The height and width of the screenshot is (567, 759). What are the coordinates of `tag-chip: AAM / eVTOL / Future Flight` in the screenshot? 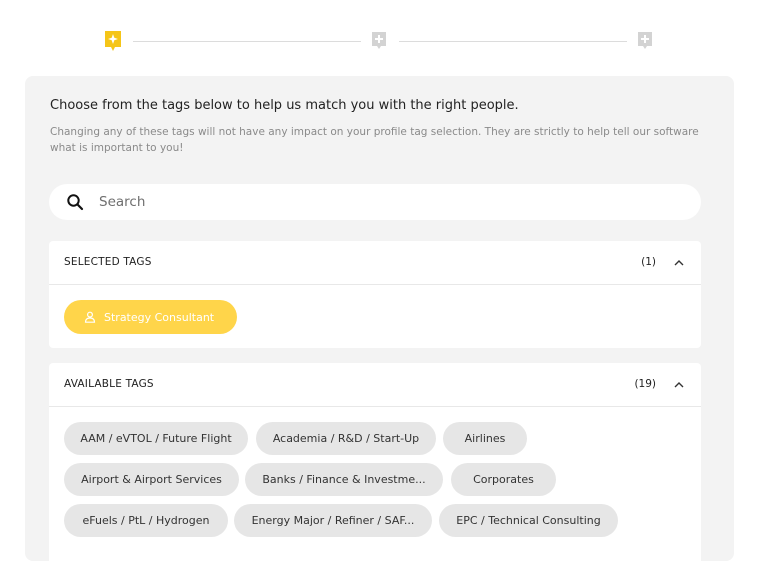 It's located at (156, 438).